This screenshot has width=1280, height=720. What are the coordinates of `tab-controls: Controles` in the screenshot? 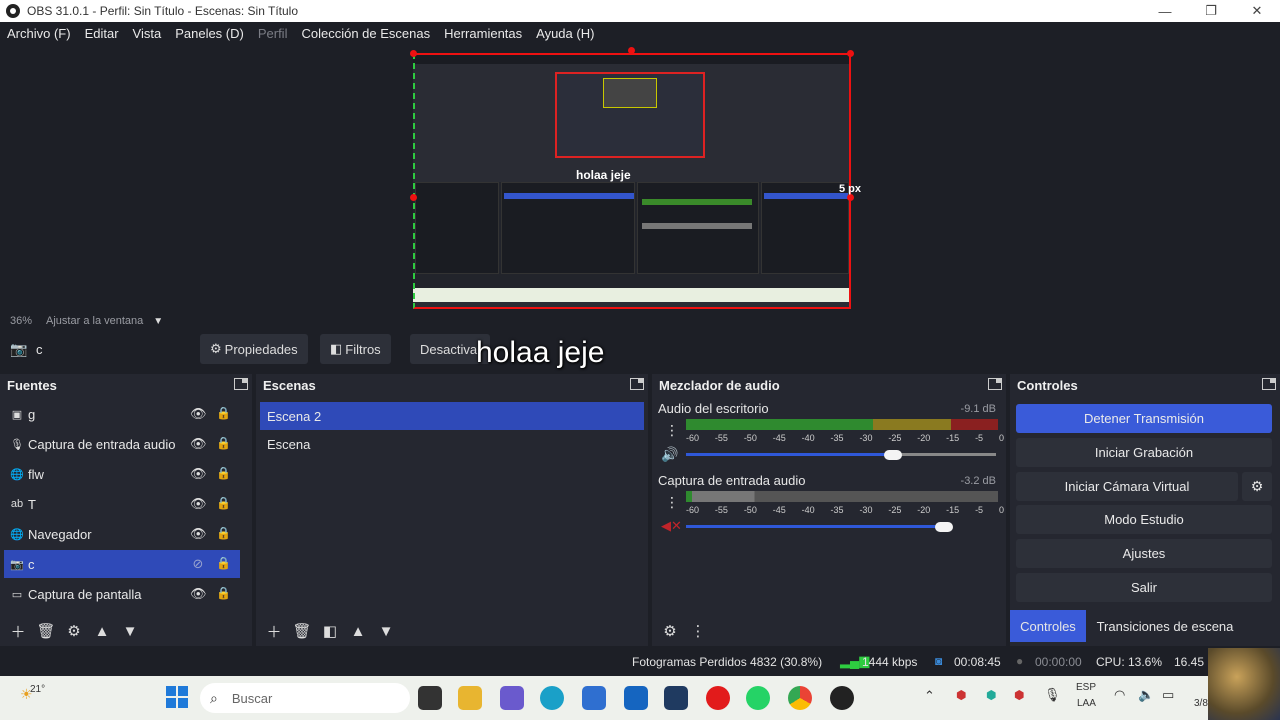 It's located at (1048, 626).